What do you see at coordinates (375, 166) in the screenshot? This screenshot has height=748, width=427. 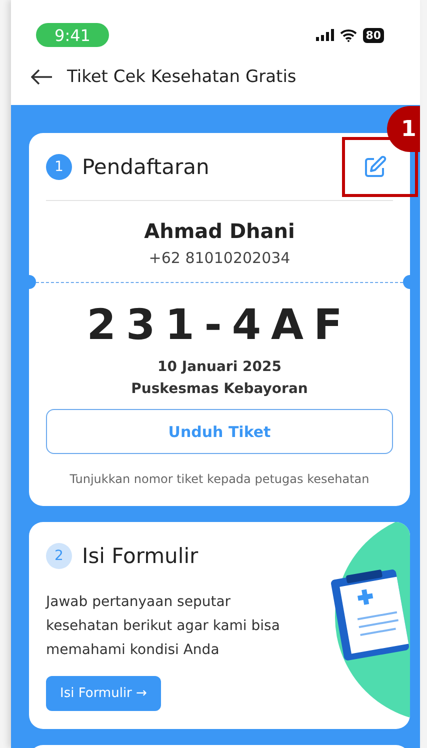 I see `edit-icon` at bounding box center [375, 166].